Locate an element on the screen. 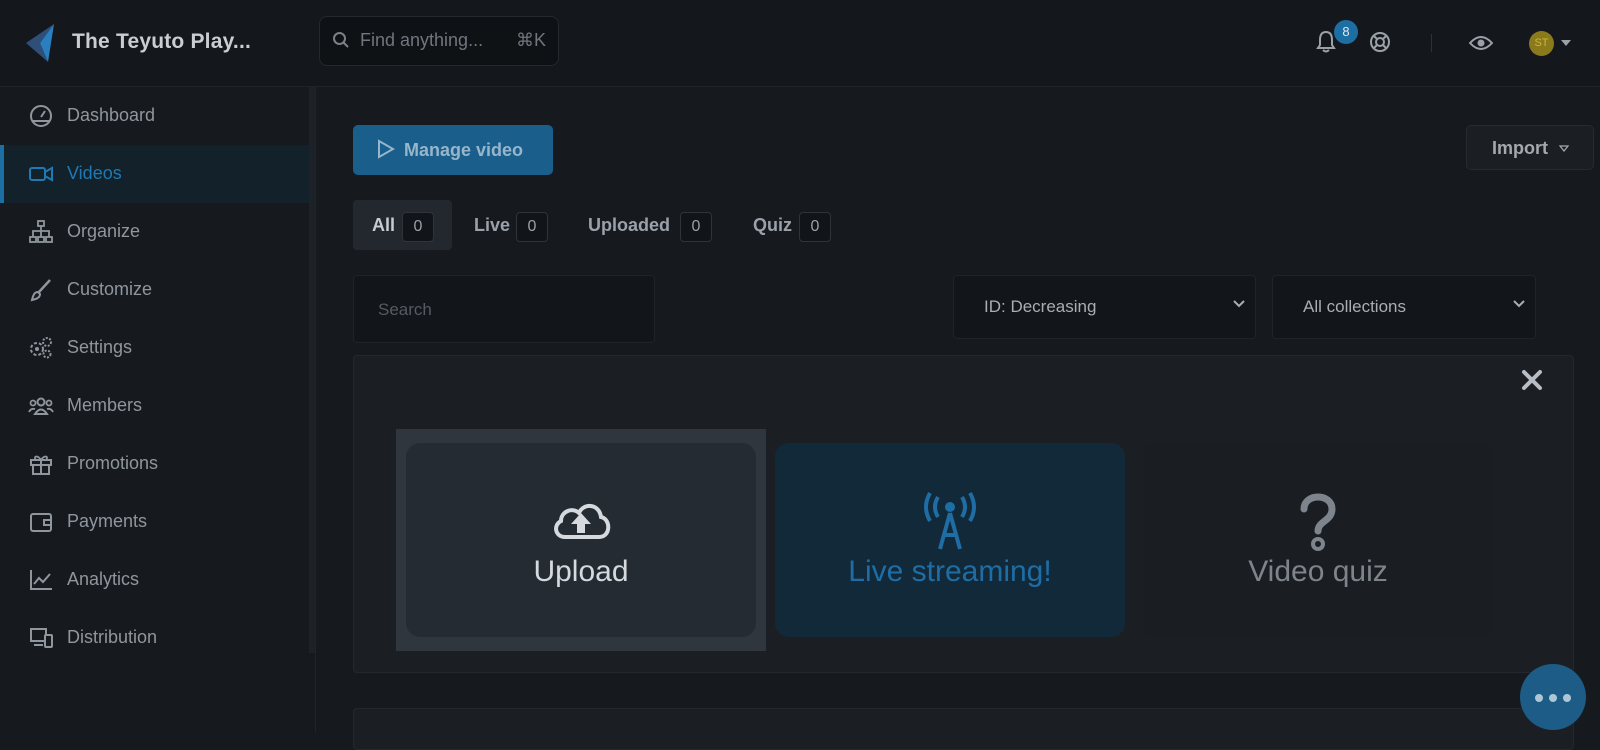 Image resolution: width=1600 pixels, height=750 pixels. video-quiz-label: Video quiz is located at coordinates (1318, 571).